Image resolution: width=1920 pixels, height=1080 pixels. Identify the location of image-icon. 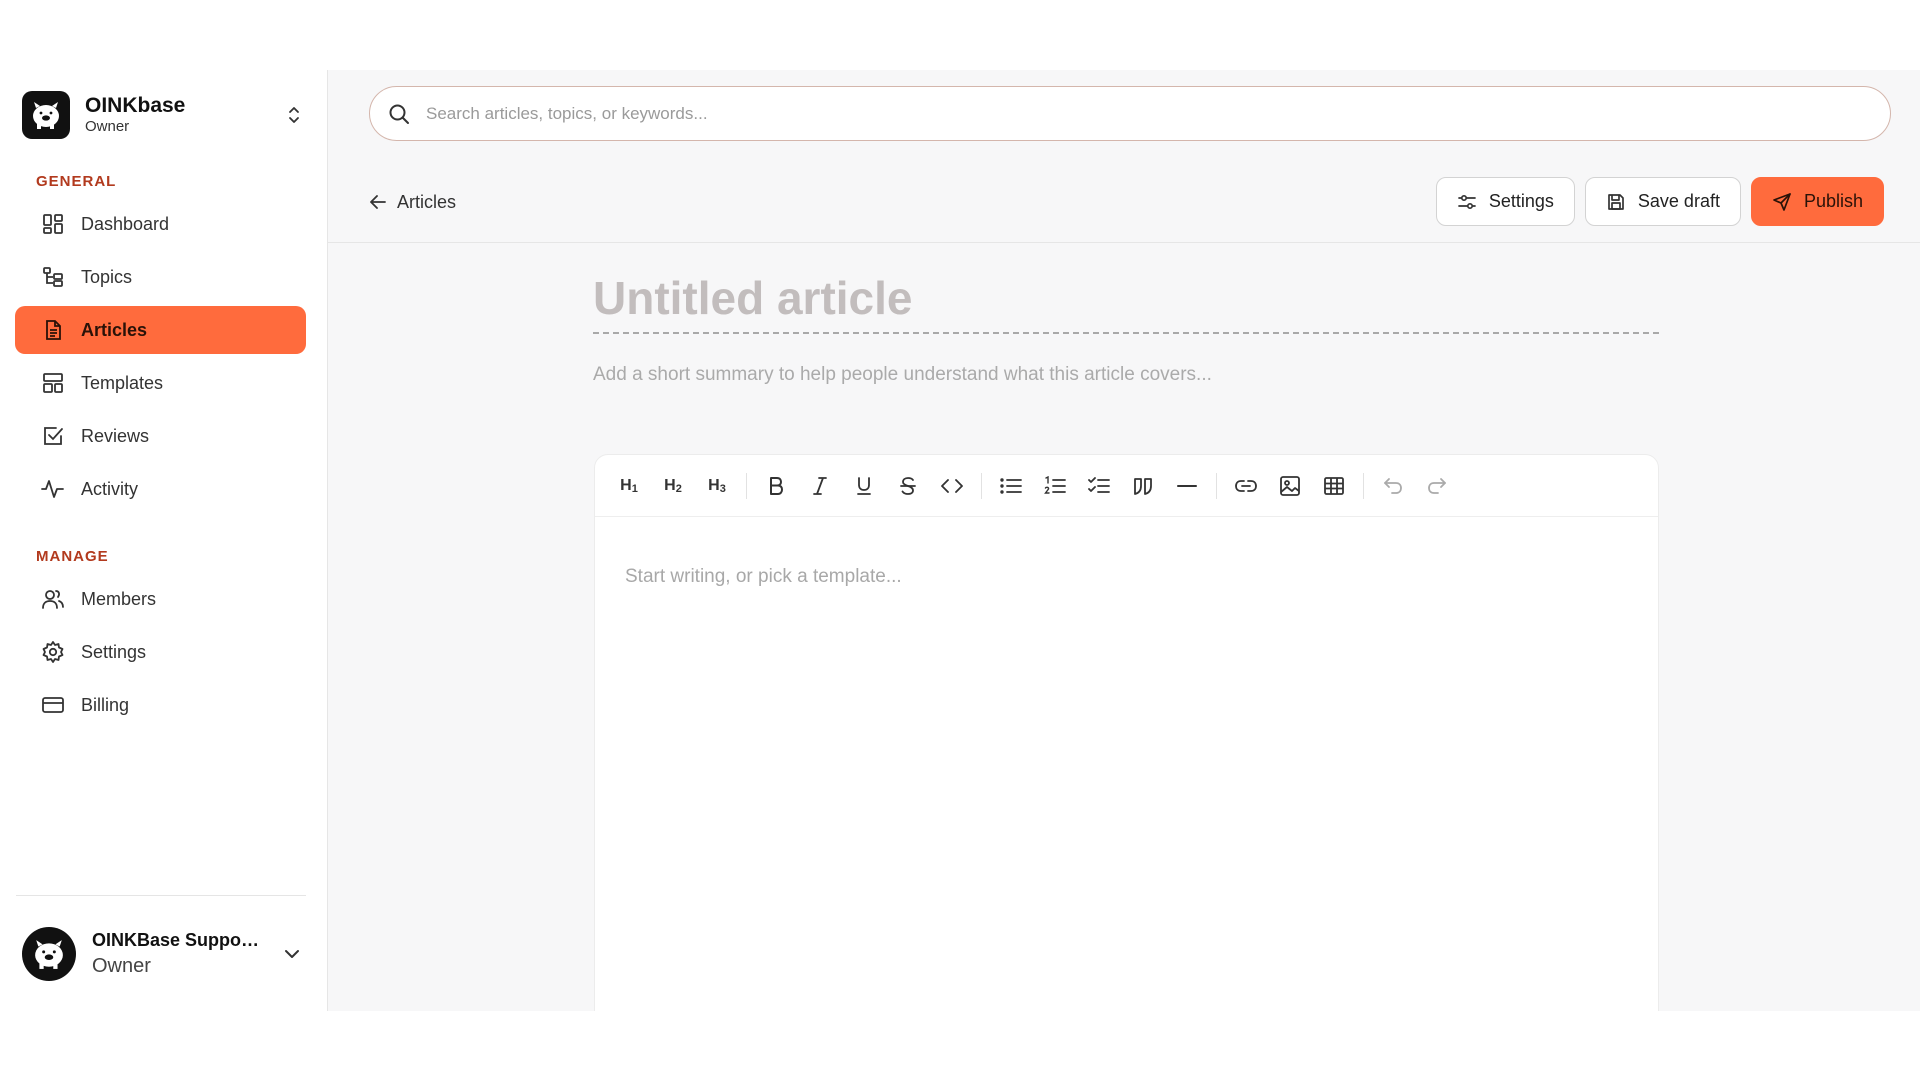
(1290, 486).